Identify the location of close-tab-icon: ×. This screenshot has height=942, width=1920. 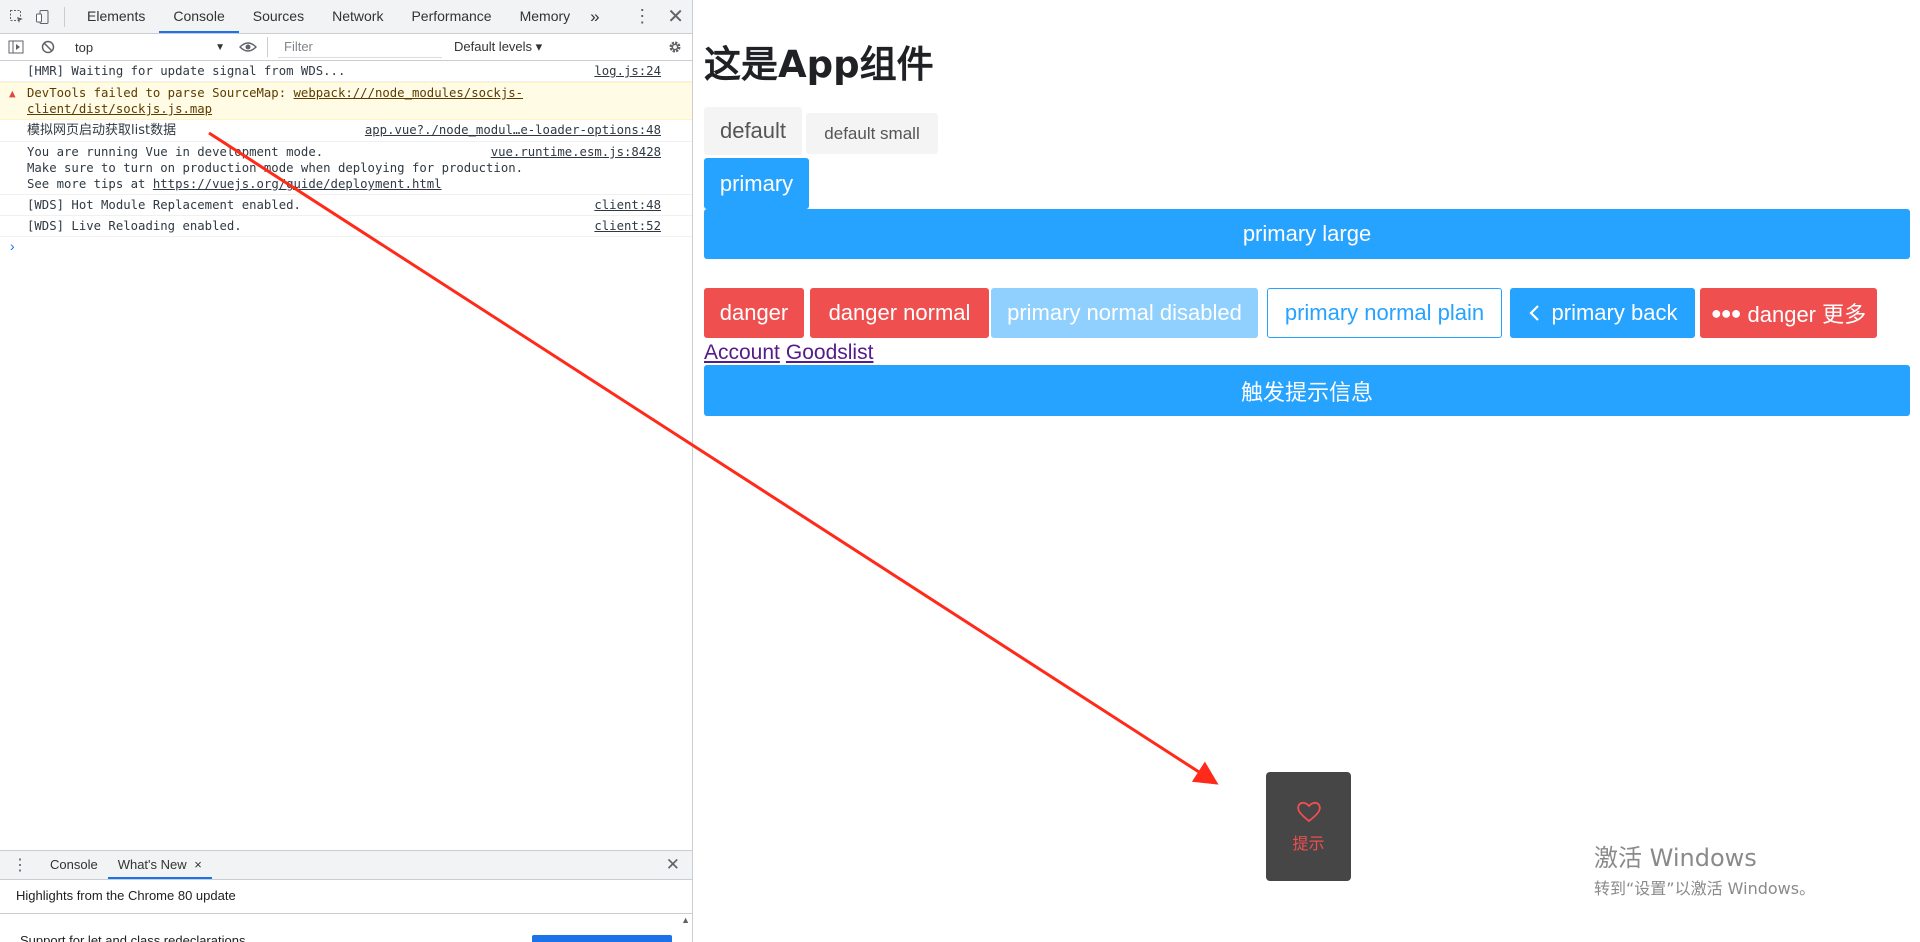
(198, 864).